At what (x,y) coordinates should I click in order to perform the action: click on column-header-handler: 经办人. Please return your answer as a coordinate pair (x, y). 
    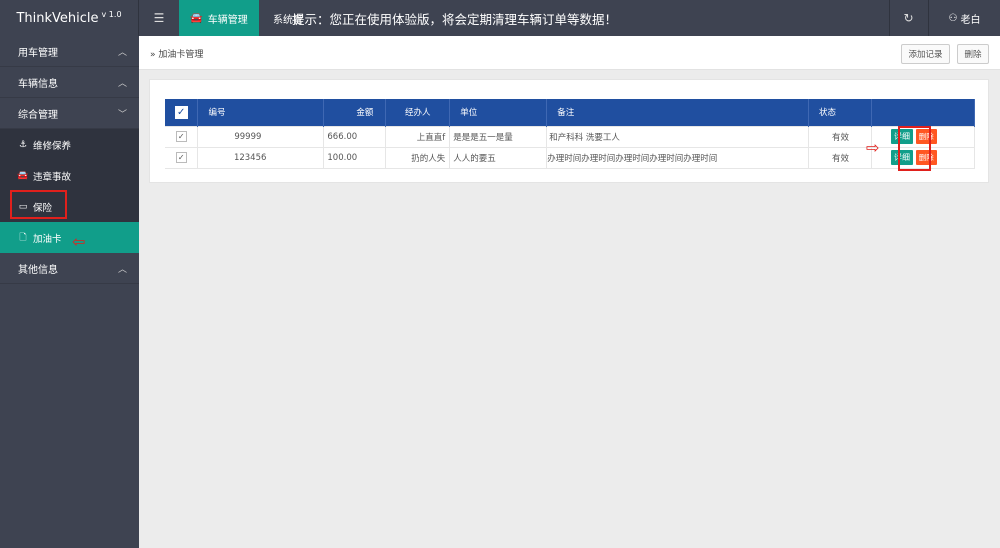
    Looking at the image, I should click on (418, 112).